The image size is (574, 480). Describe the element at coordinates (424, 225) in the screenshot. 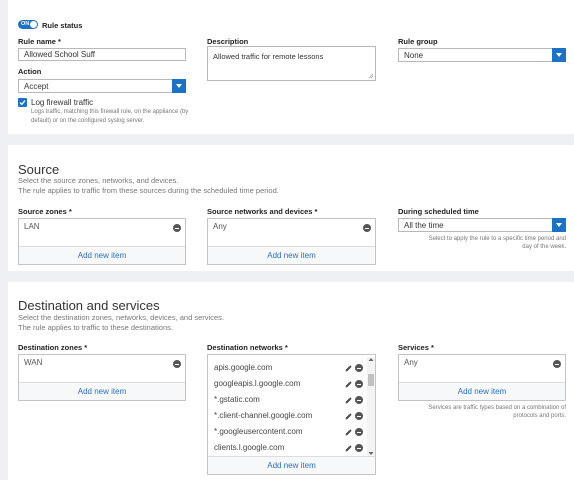

I see `schedule-value: All the time` at that location.